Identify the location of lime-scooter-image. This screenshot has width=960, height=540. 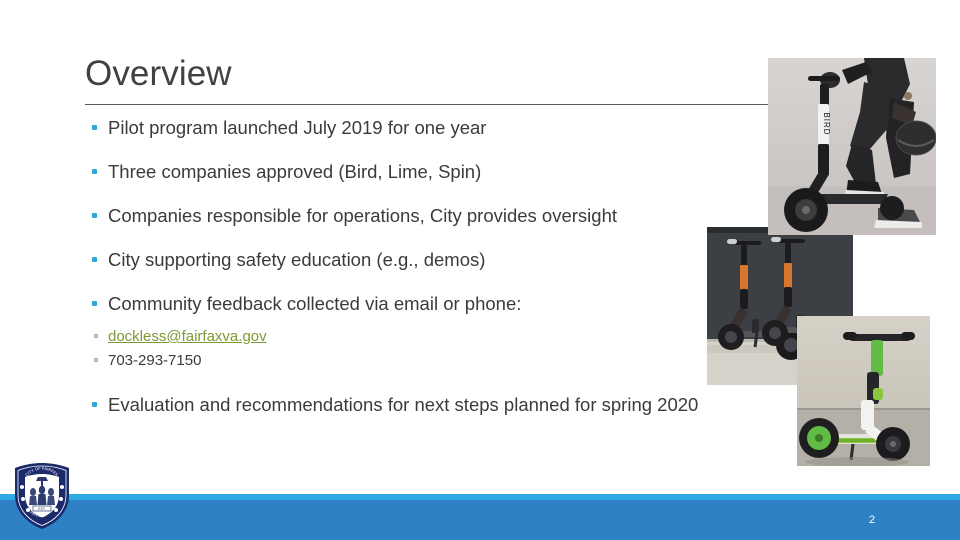
(863, 391).